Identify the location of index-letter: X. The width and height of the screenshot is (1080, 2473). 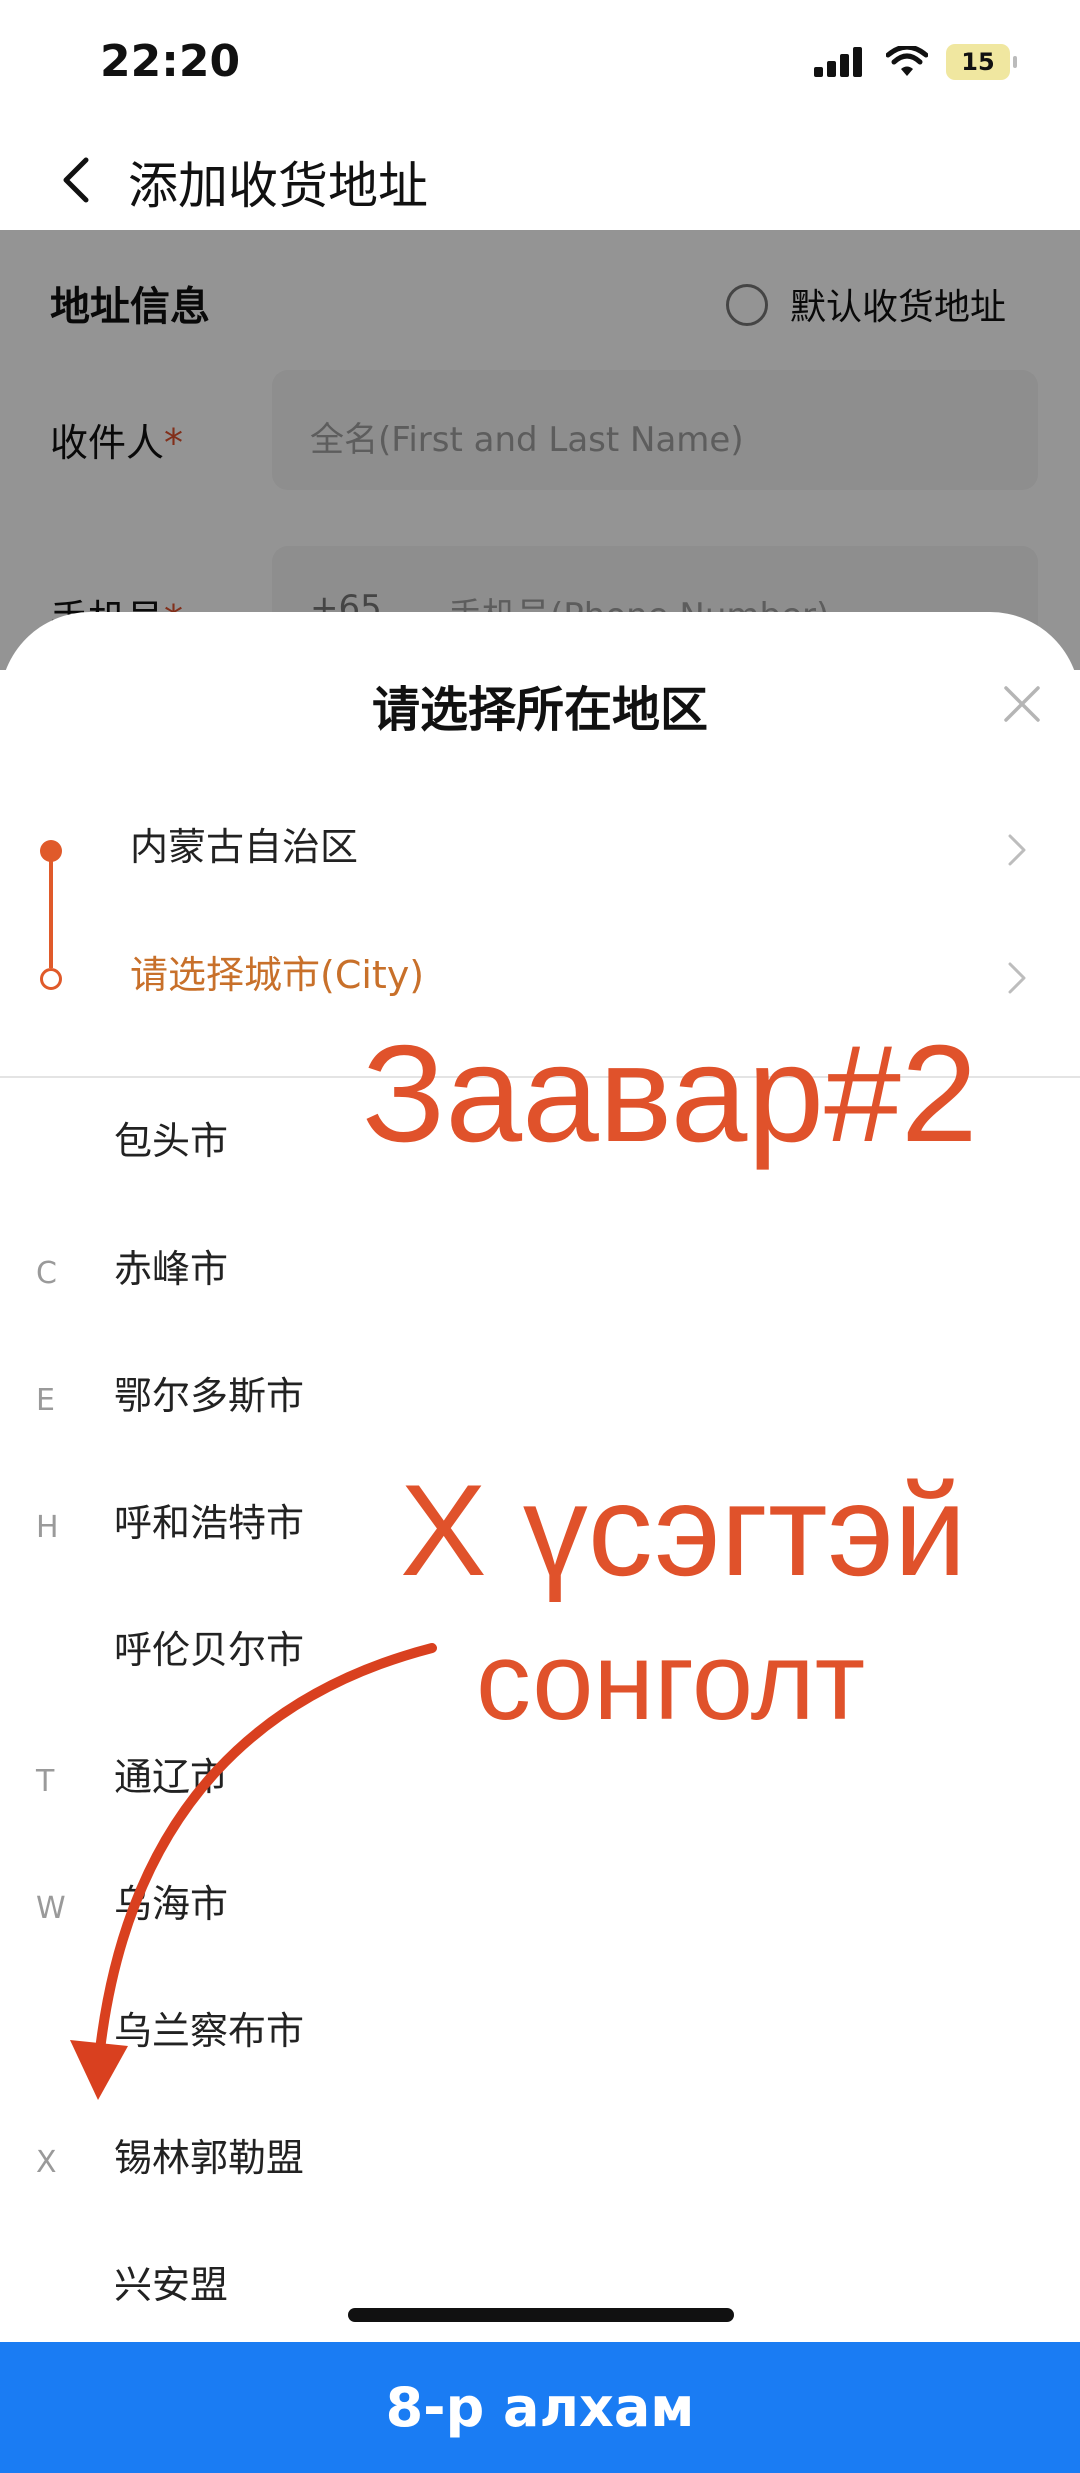
(46, 2162).